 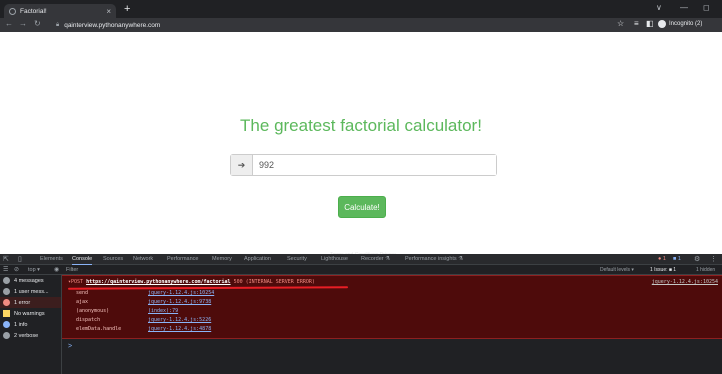 What do you see at coordinates (620, 23) in the screenshot?
I see `bookmark-star-icon: ☆` at bounding box center [620, 23].